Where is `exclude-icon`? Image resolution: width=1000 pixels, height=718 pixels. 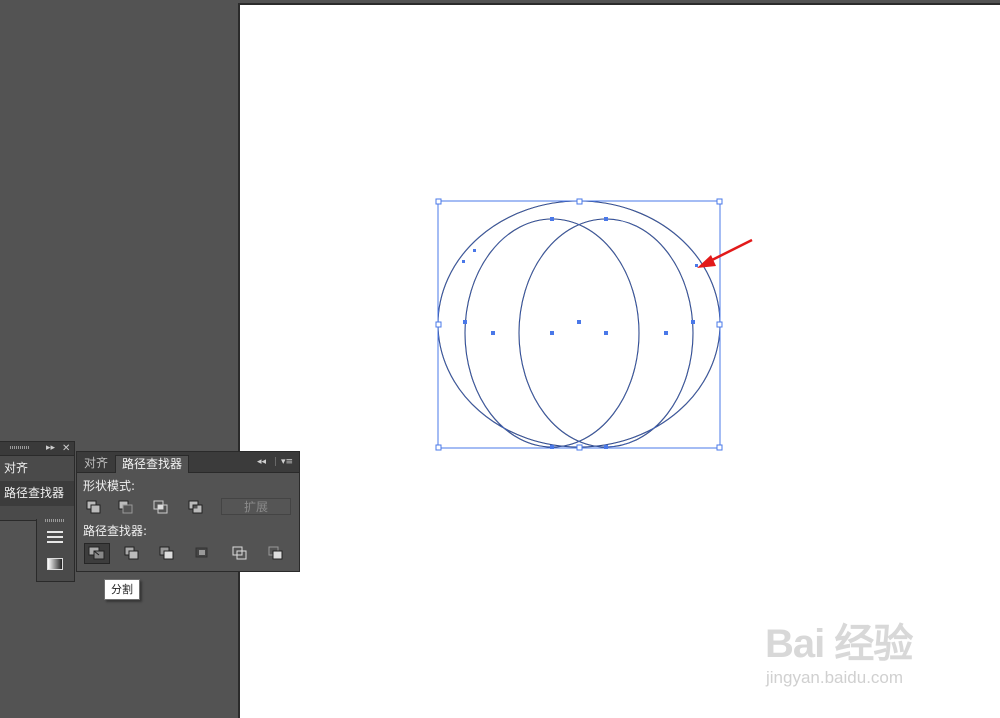 exclude-icon is located at coordinates (195, 507).